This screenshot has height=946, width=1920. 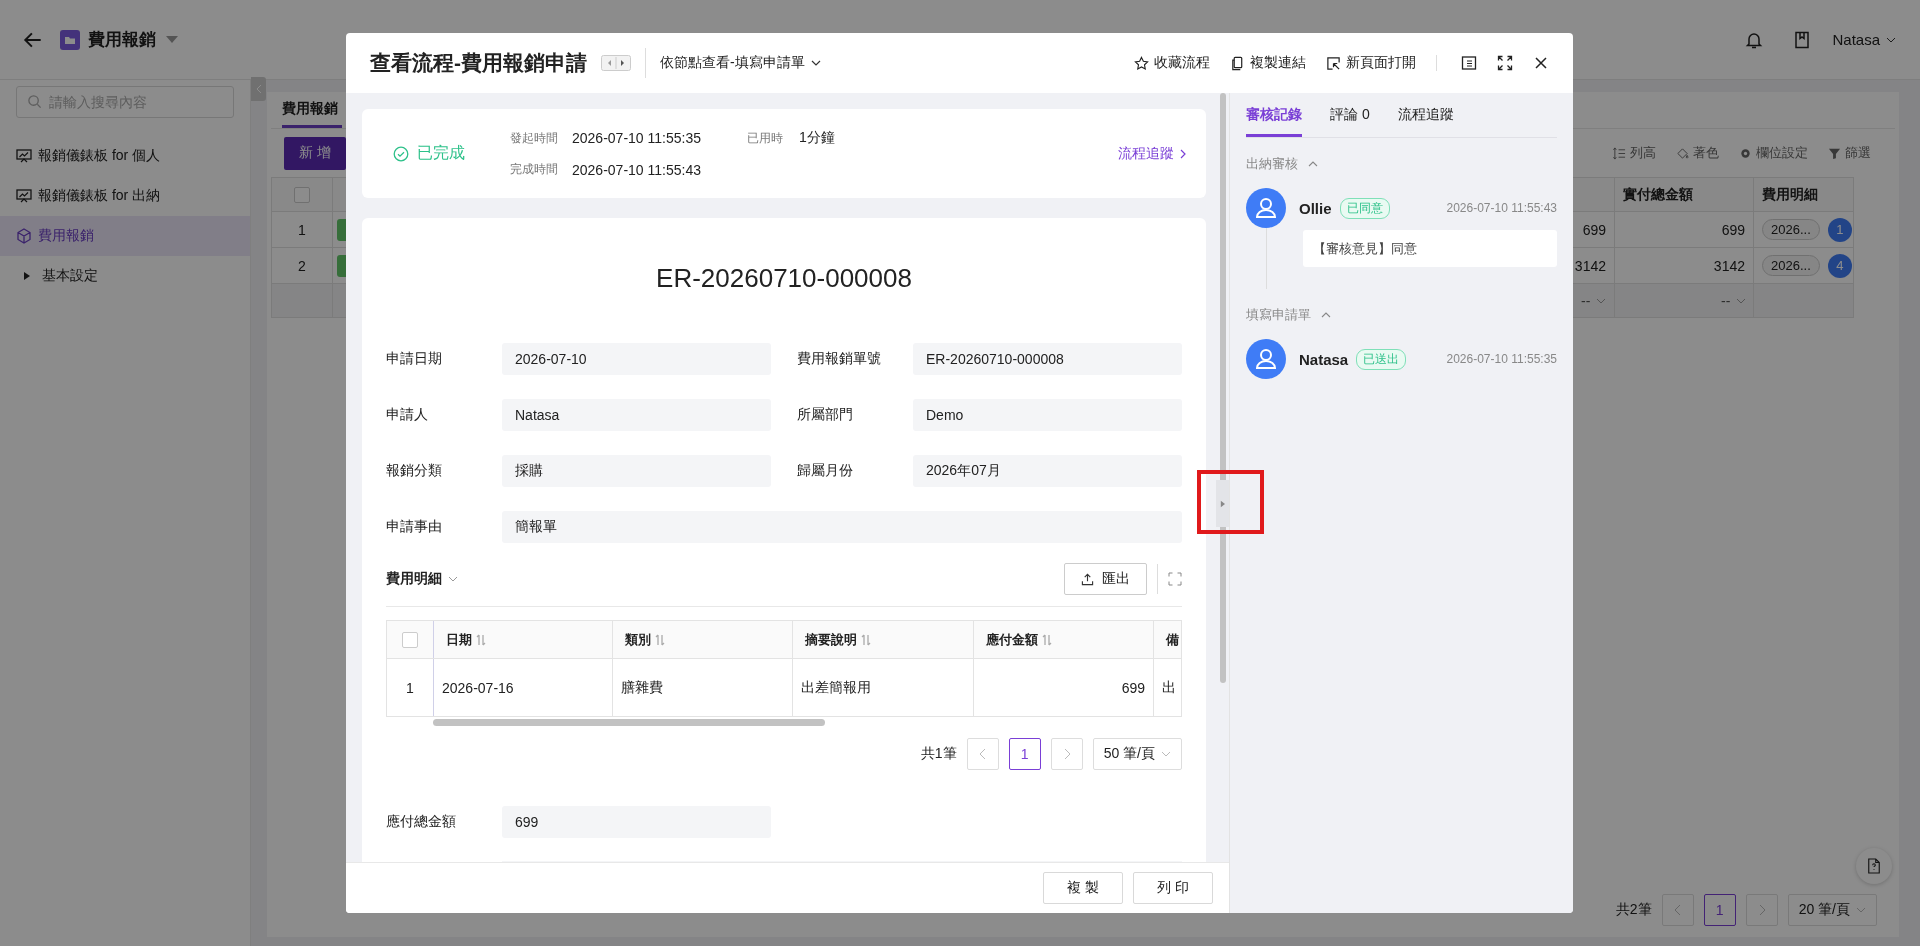 What do you see at coordinates (1272, 164) in the screenshot?
I see `group-title: 出納審核` at bounding box center [1272, 164].